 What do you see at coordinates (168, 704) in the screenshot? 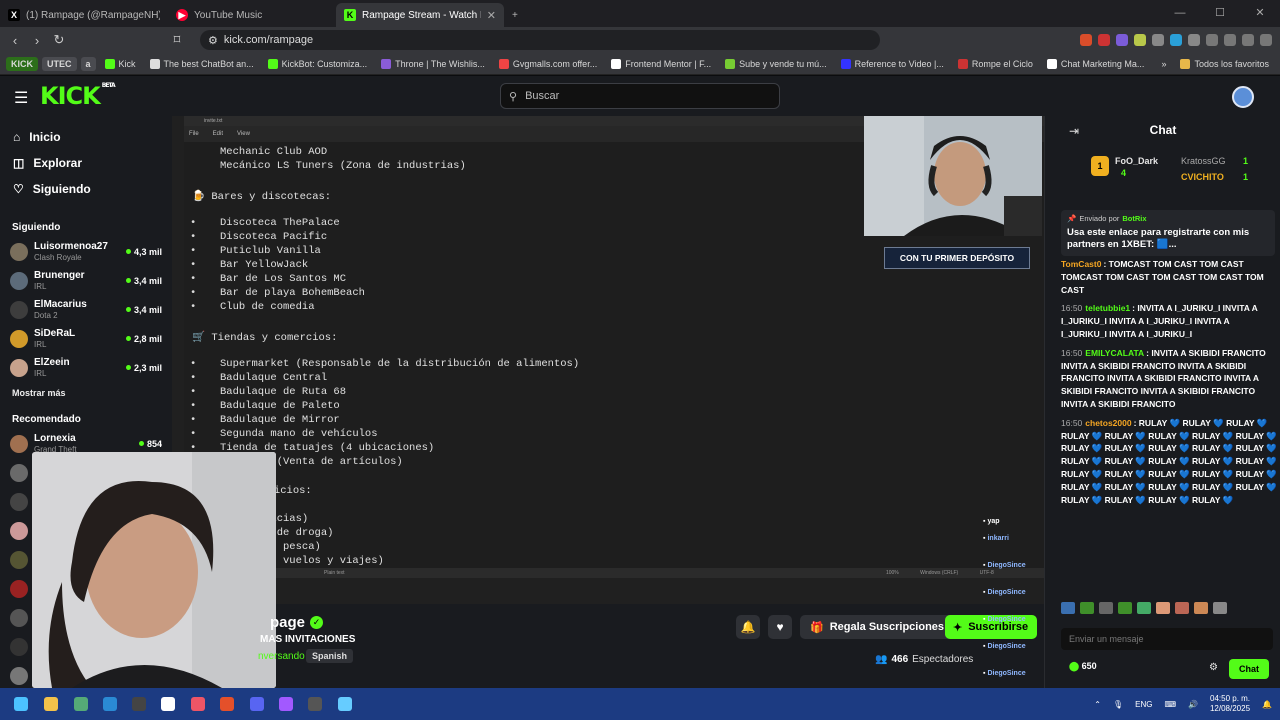
I see `notion-icon` at bounding box center [168, 704].